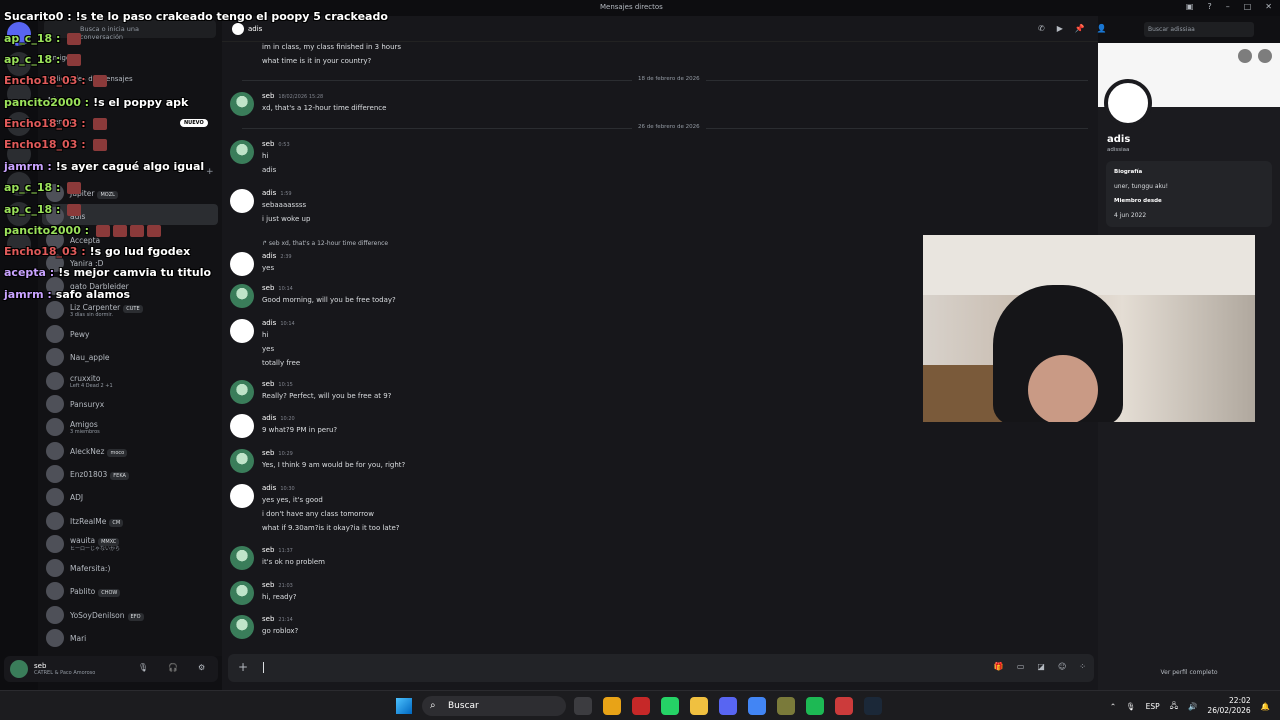 The height and width of the screenshot is (720, 1280). I want to click on message-author: seb 0:53, so click(276, 144).